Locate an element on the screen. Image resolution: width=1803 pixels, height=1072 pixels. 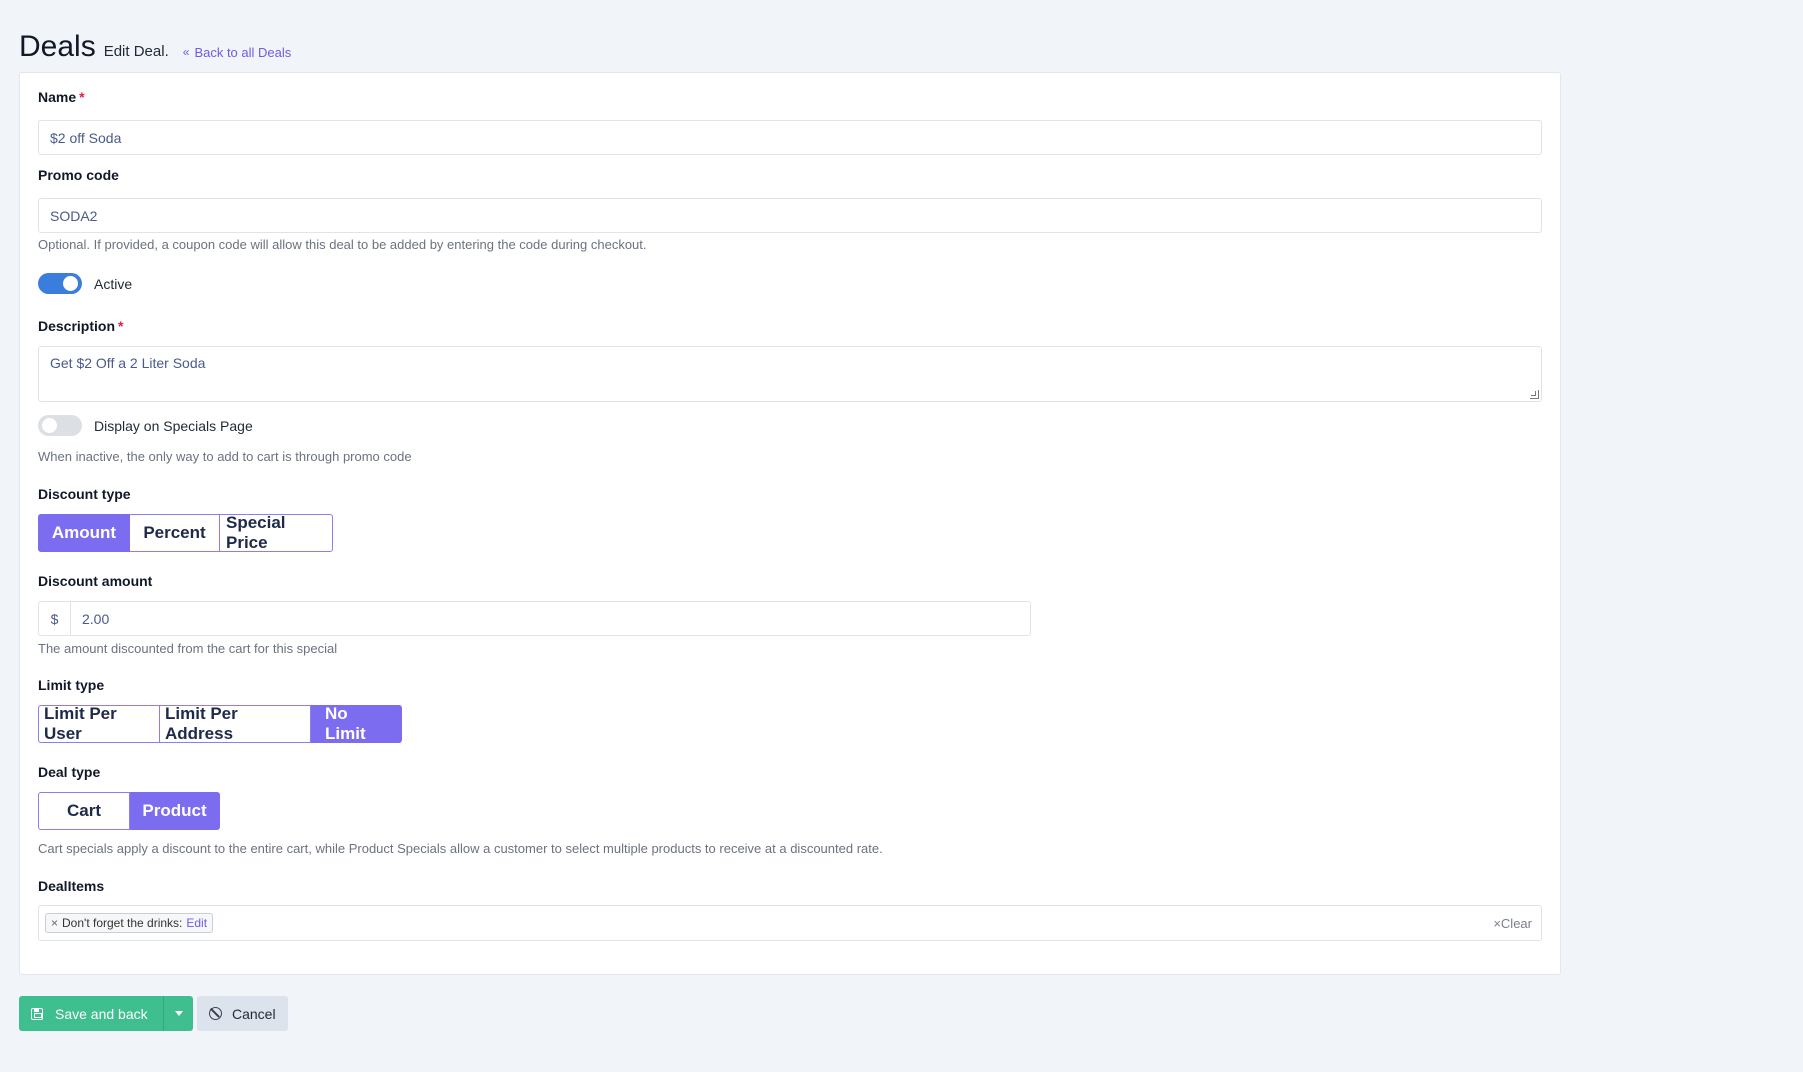
deal-type-cart-button: Cart is located at coordinates (84, 811).